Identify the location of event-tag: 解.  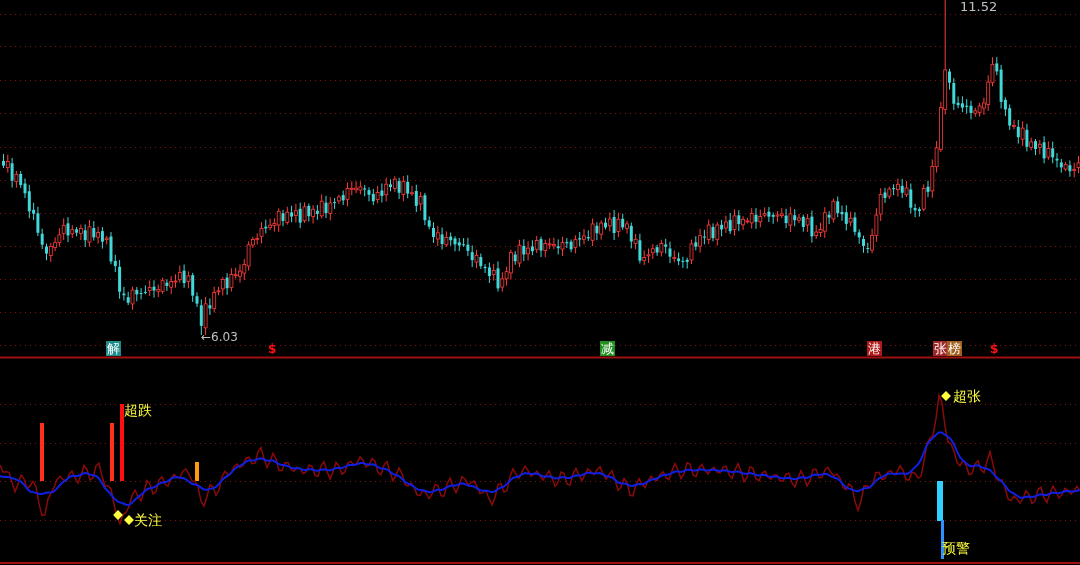
(113, 348).